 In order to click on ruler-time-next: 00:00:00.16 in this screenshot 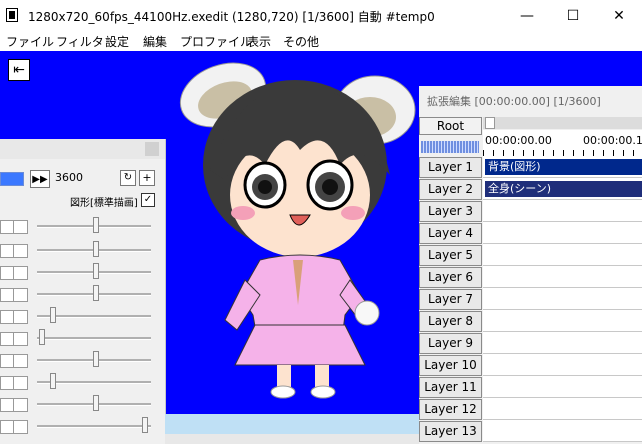, I will do `click(612, 140)`.